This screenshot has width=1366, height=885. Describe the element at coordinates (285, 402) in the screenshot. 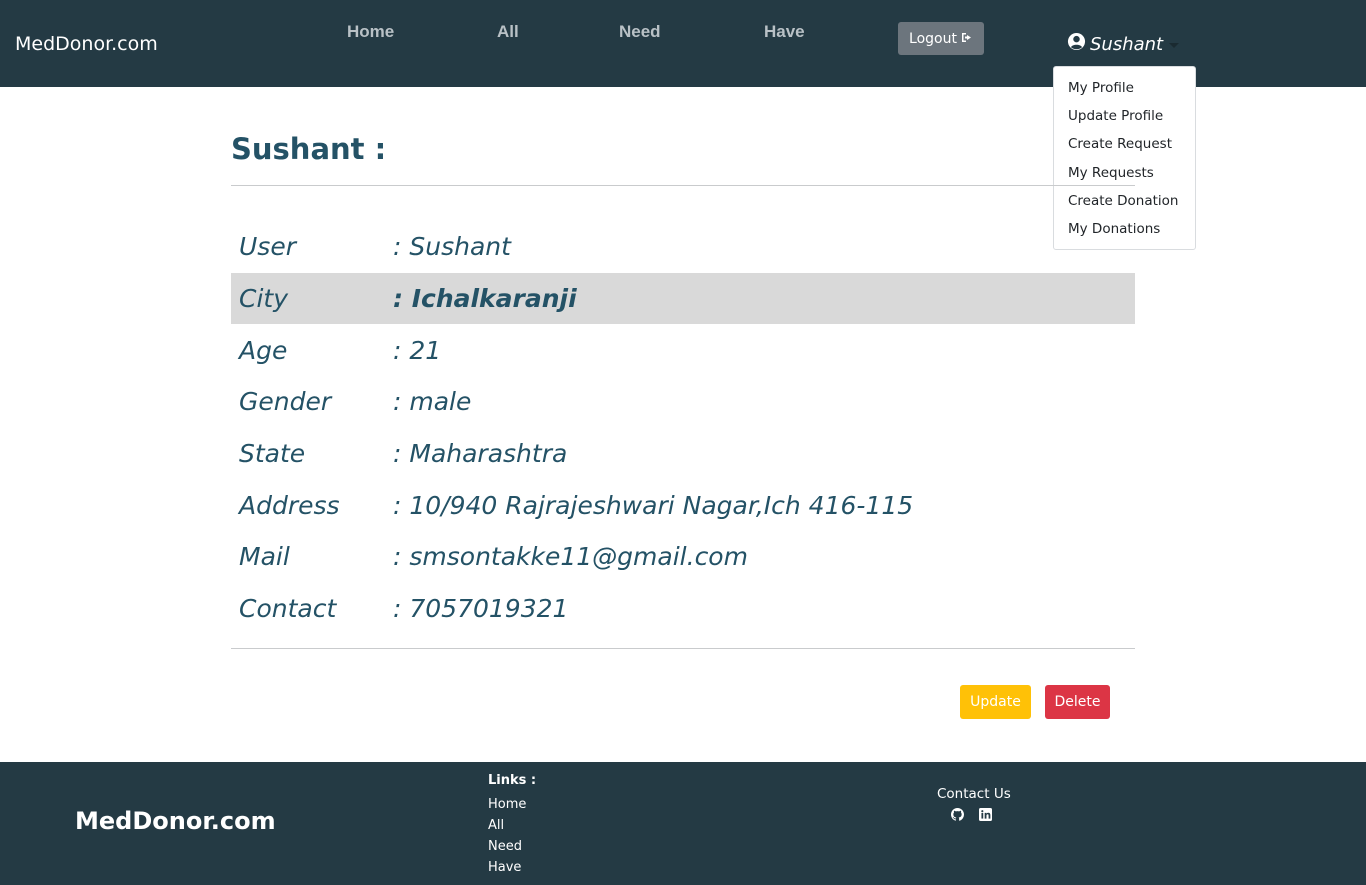

I see `row-label: Gender` at that location.